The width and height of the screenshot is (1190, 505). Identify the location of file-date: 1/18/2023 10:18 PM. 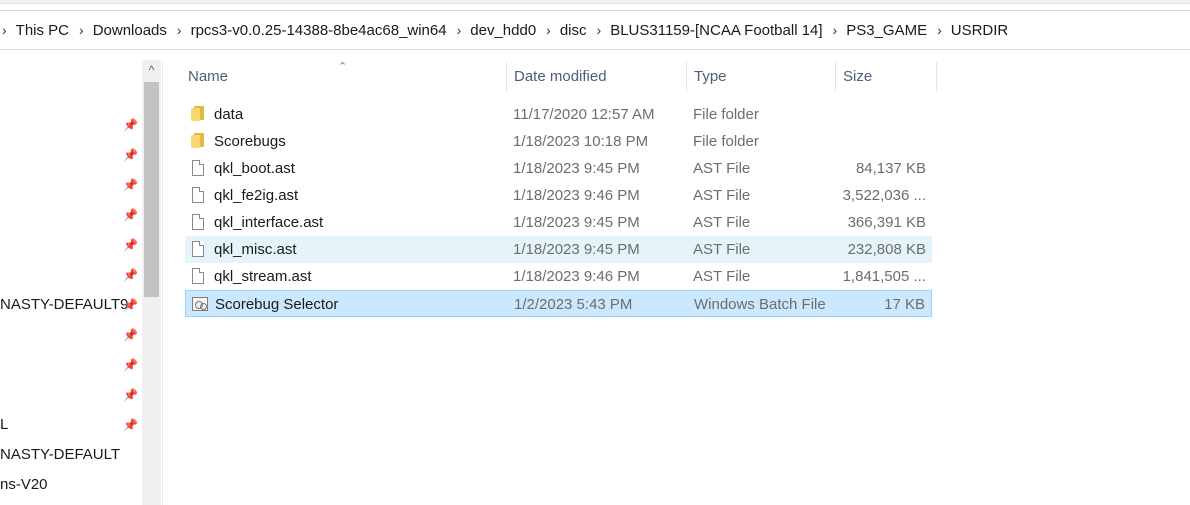
(581, 141).